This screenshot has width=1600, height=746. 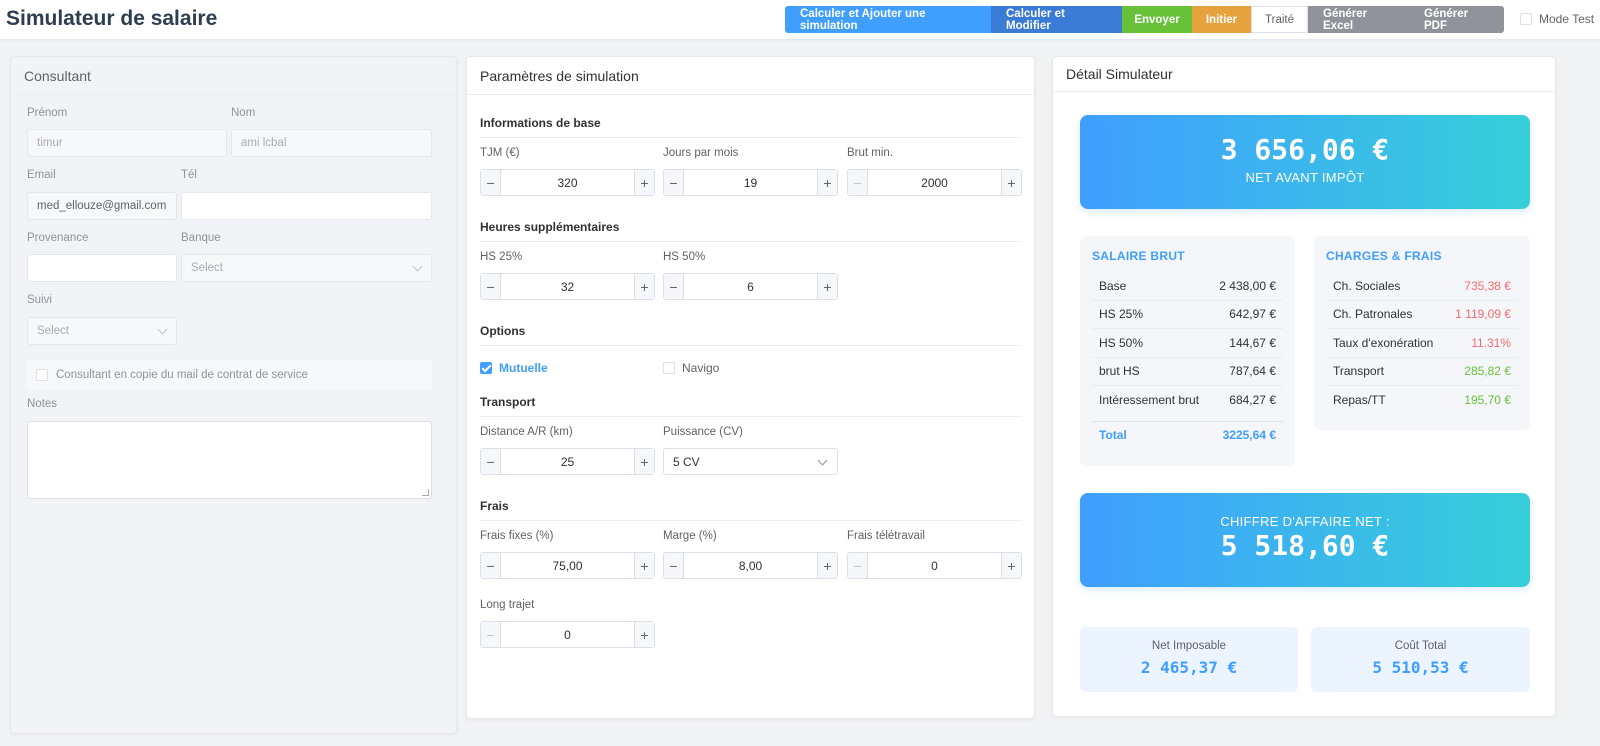 I want to click on long-trajet-value: 0, so click(x=567, y=634).